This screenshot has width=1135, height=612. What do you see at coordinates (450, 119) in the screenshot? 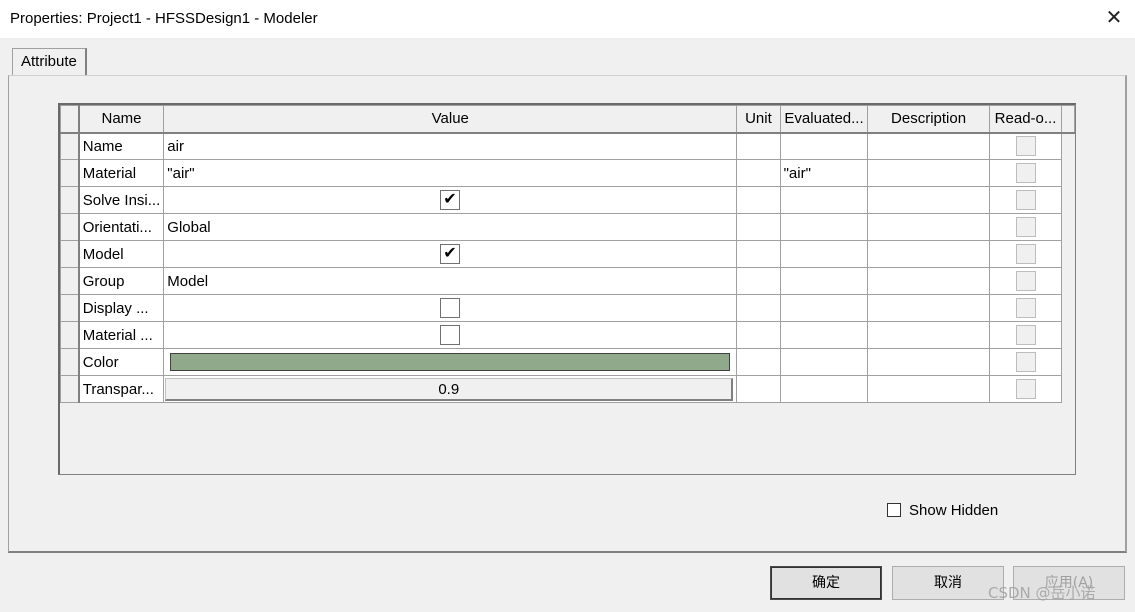
I see `column-header-value: Value` at bounding box center [450, 119].